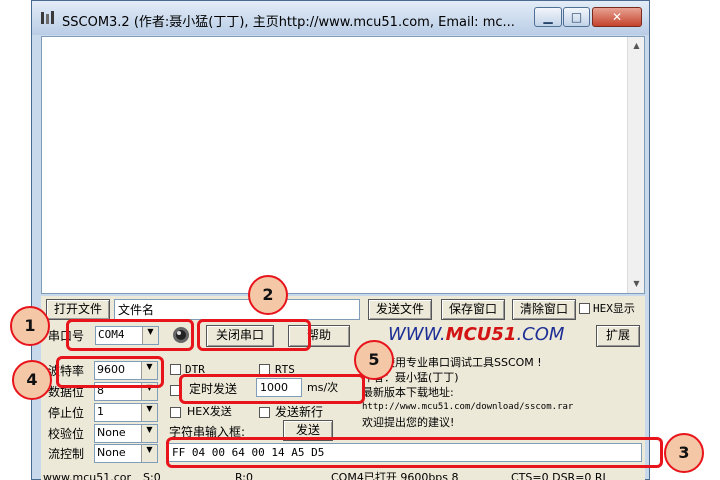 This screenshot has width=720, height=480. I want to click on status-site: www.mcu51.cor, so click(87, 475).